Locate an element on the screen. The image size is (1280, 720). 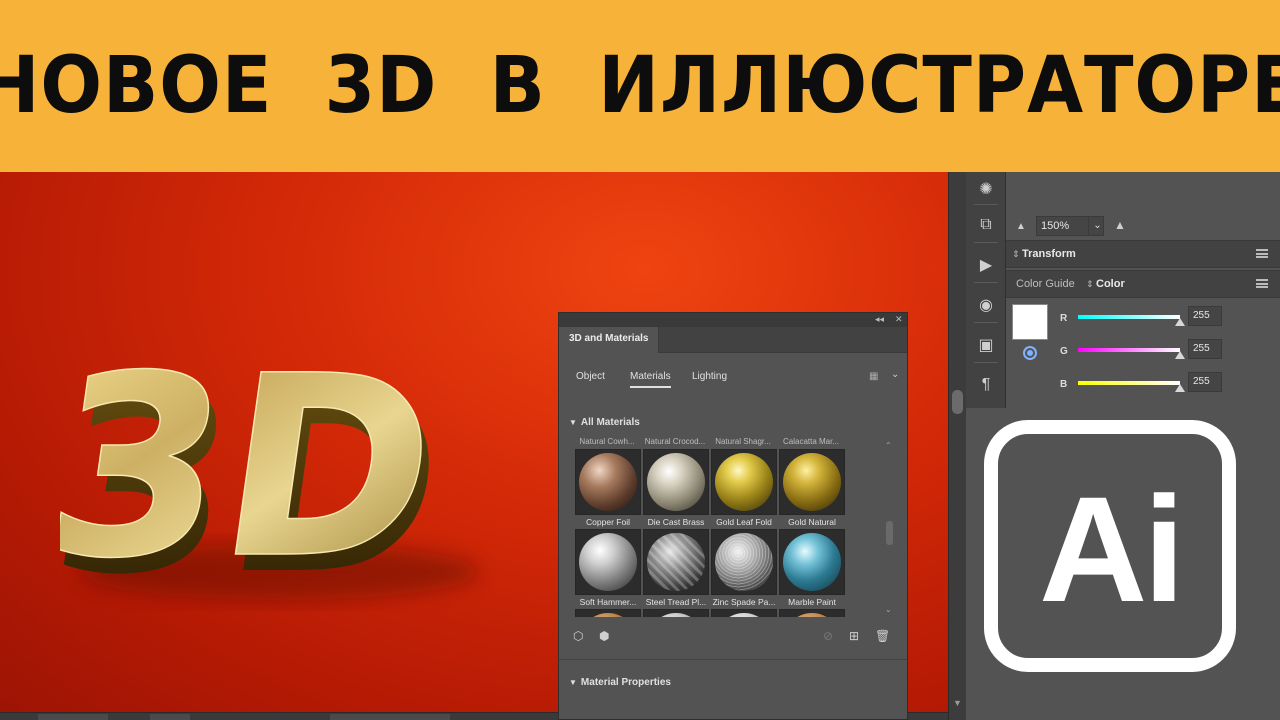
play-icon: ▶ is located at coordinates (986, 265).